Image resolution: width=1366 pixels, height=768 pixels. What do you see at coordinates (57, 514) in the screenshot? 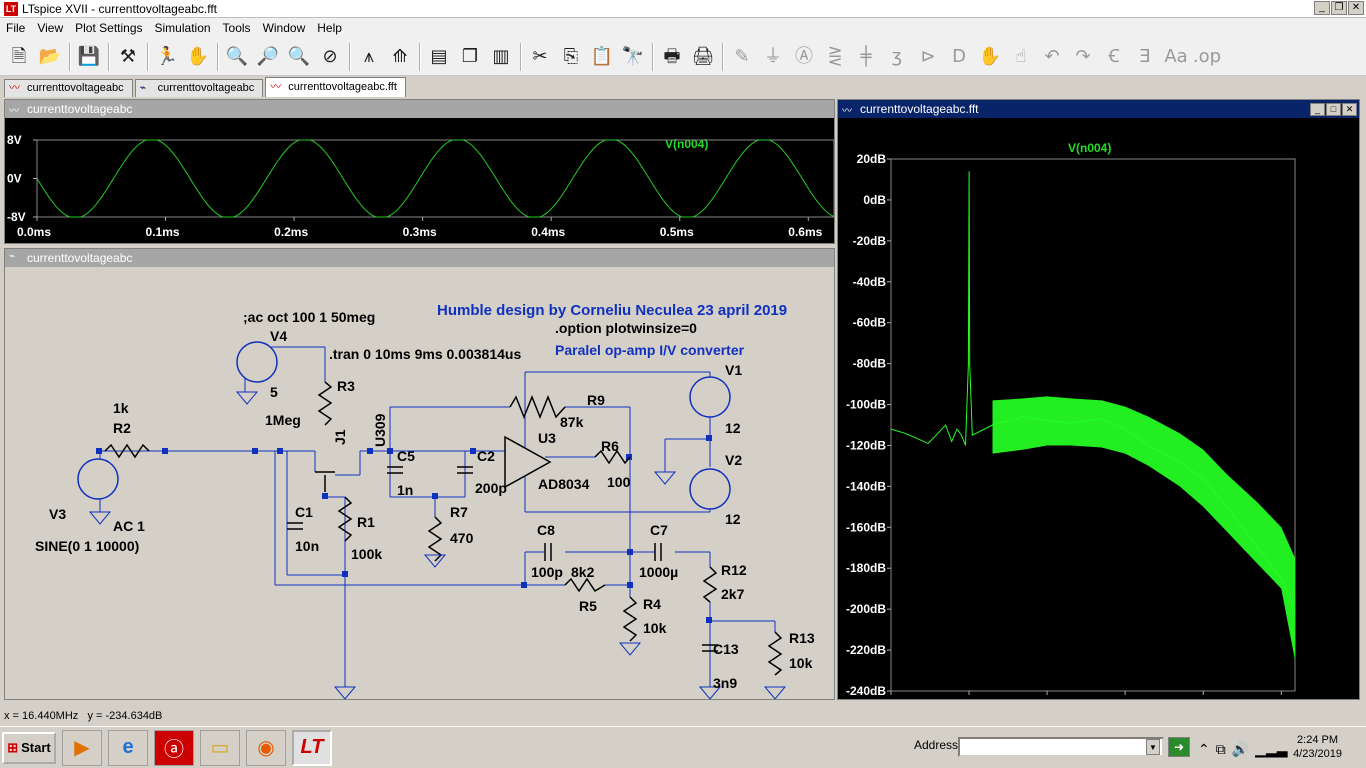
I see `label-v3: V3` at bounding box center [57, 514].